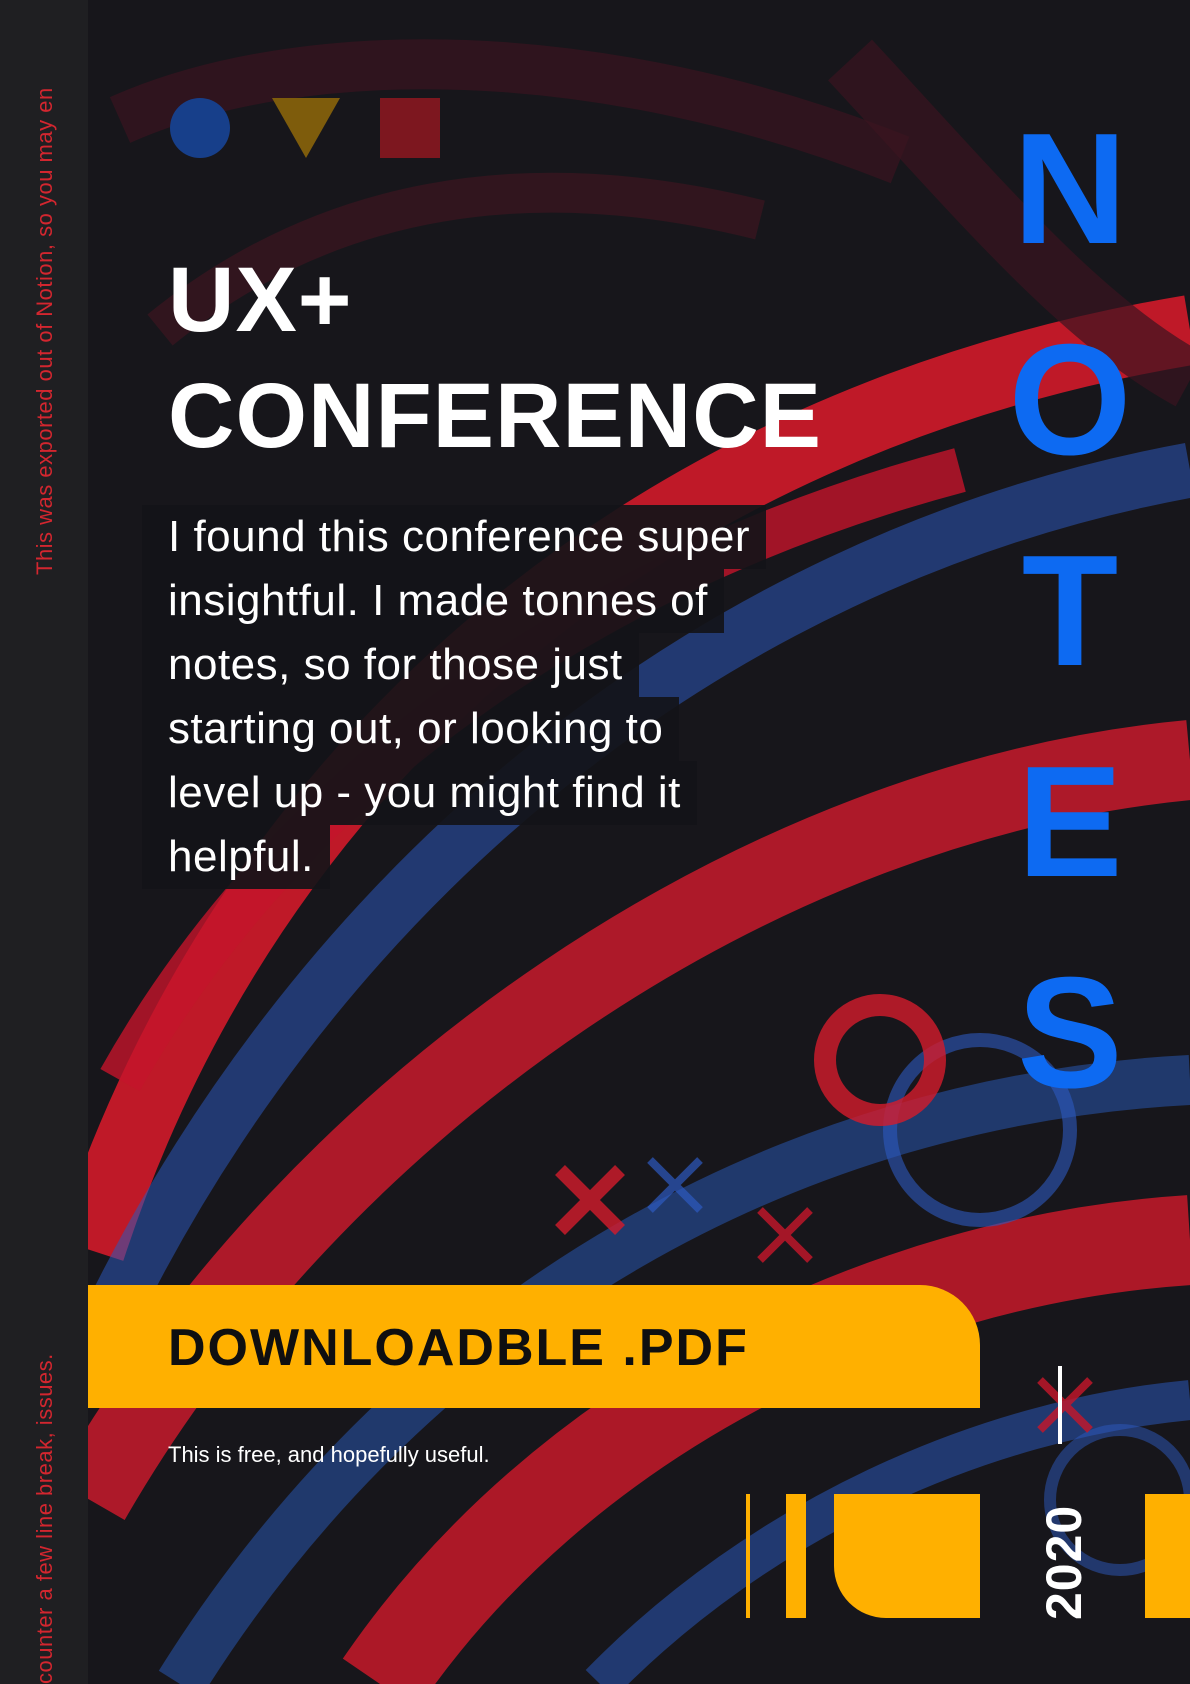 Image resolution: width=1190 pixels, height=1684 pixels. I want to click on circle-shape-icon, so click(200, 128).